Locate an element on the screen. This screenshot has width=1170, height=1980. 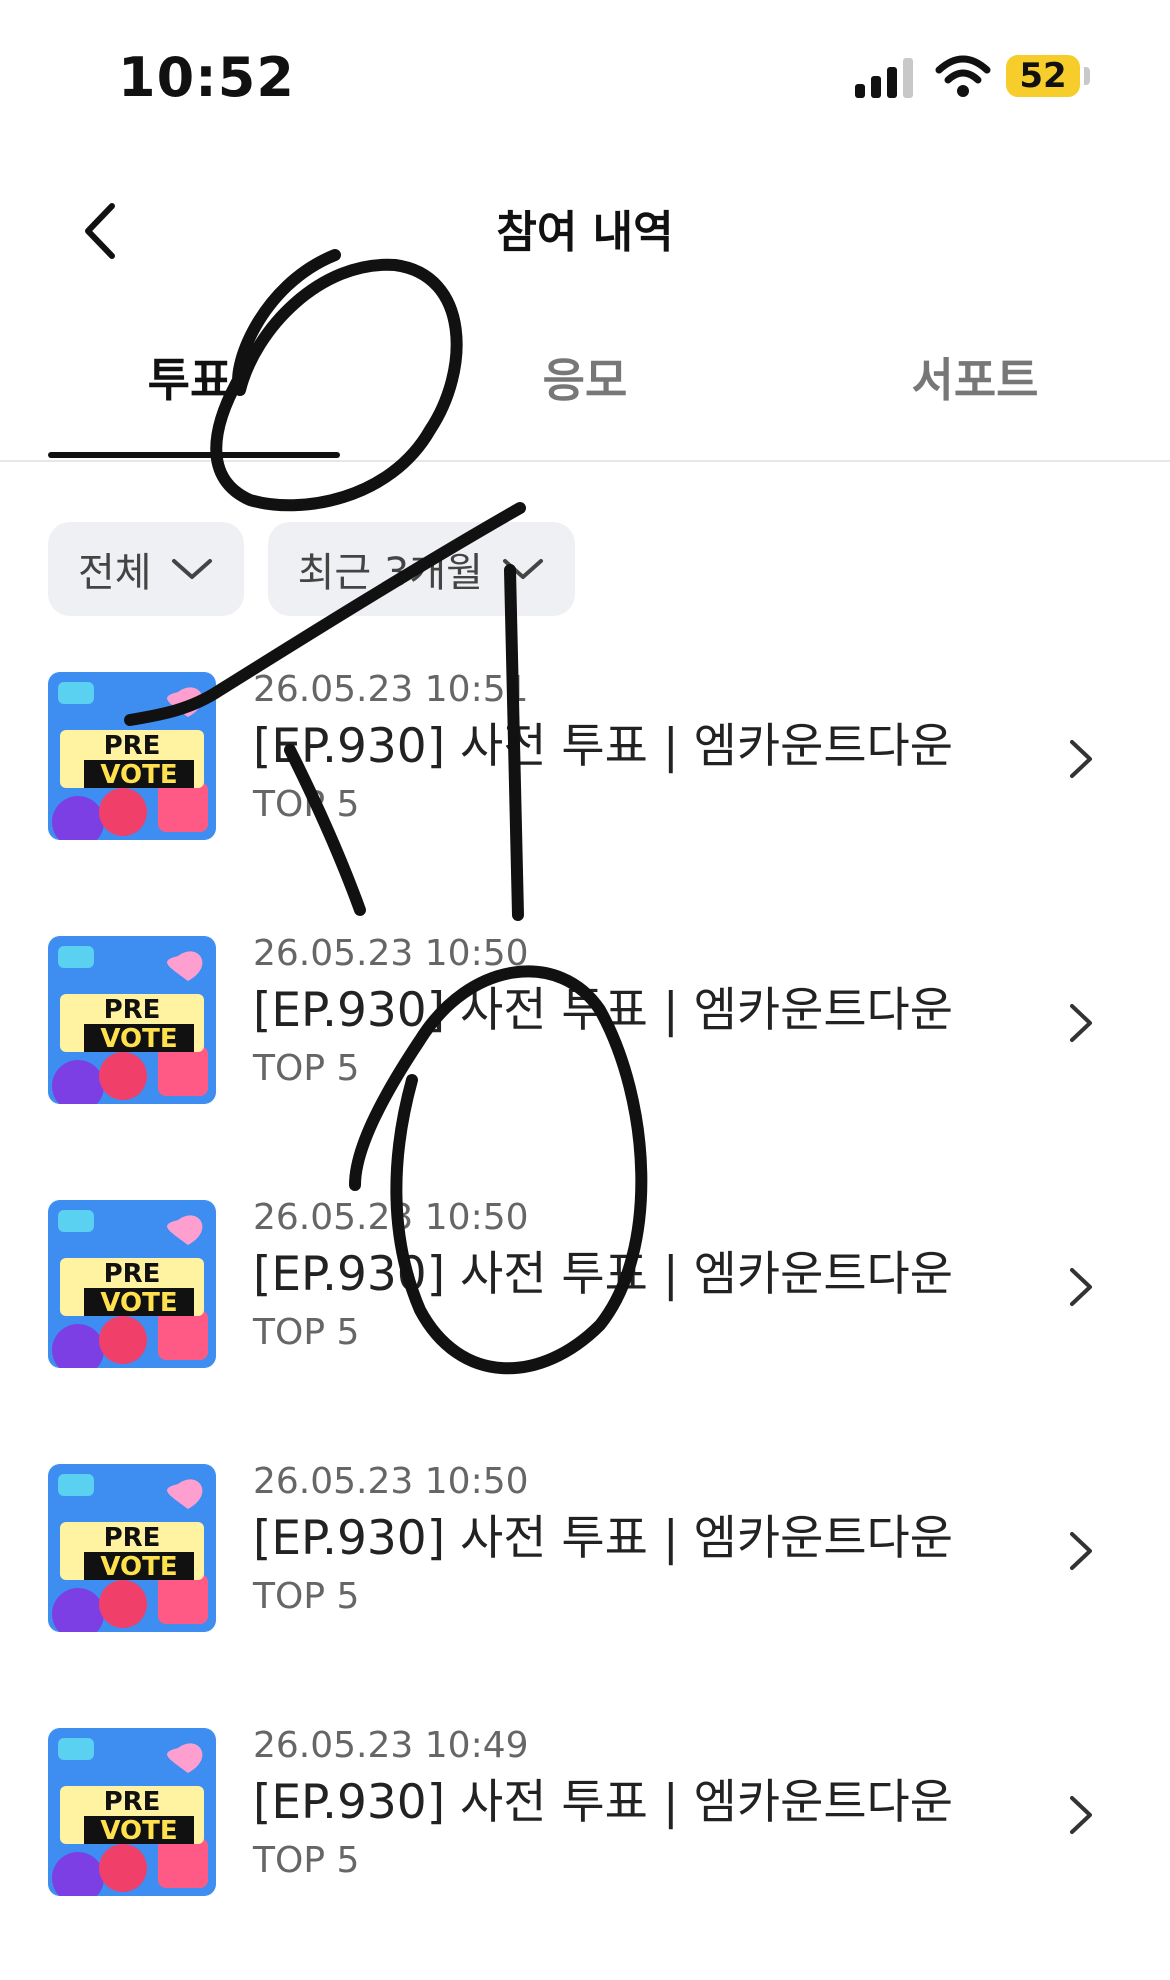
filter-bar: 전체 최근 3개월 is located at coordinates (311, 569).